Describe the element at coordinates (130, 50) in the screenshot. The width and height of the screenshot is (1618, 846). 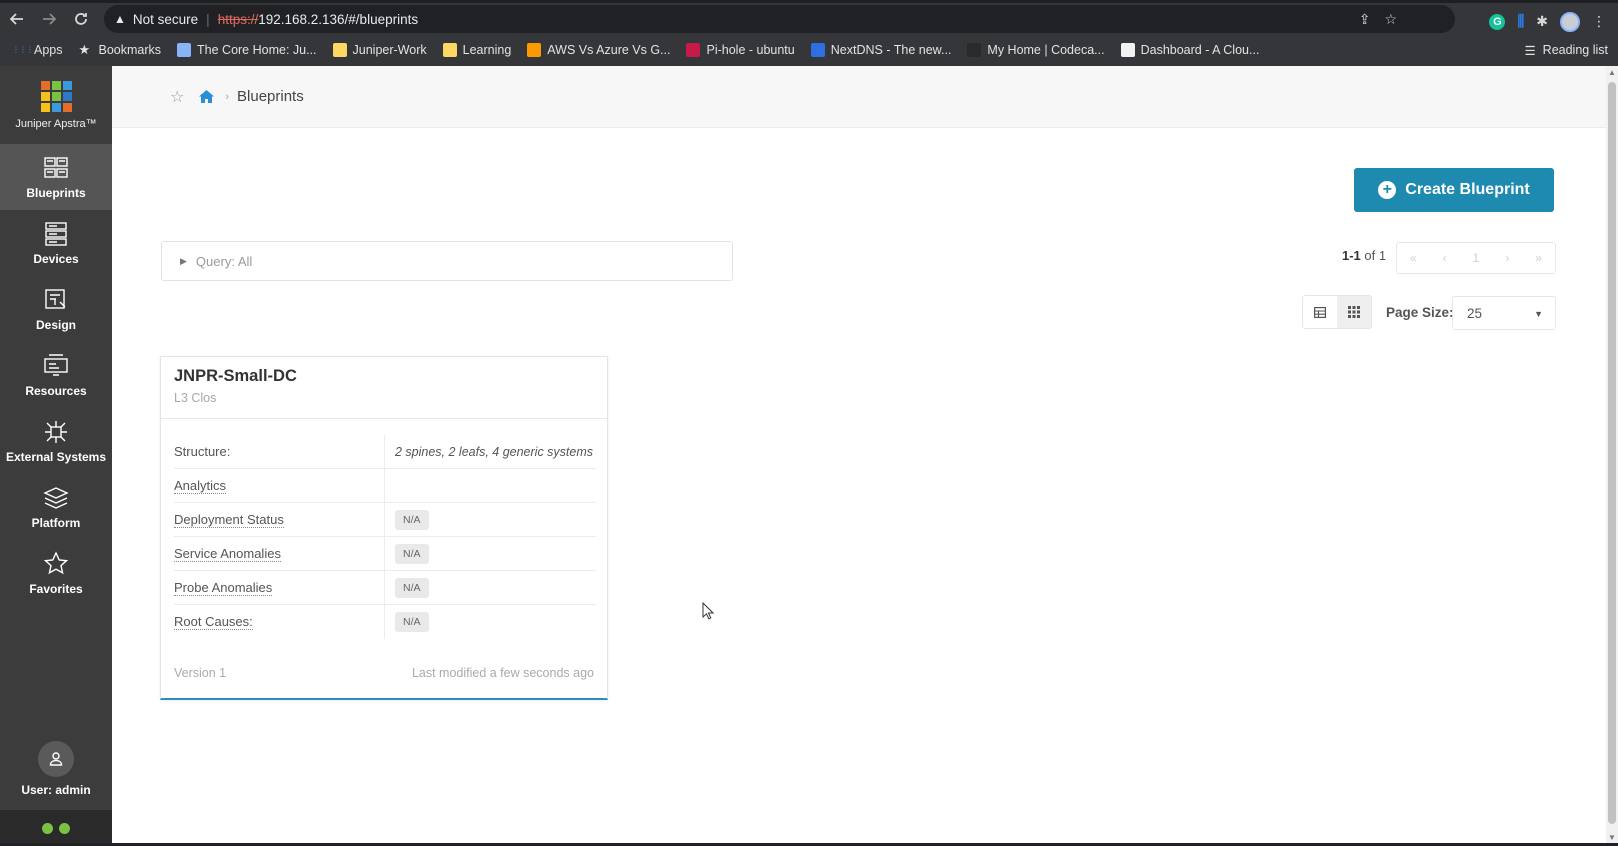
I see `bookmark-label: Bookmarks` at that location.